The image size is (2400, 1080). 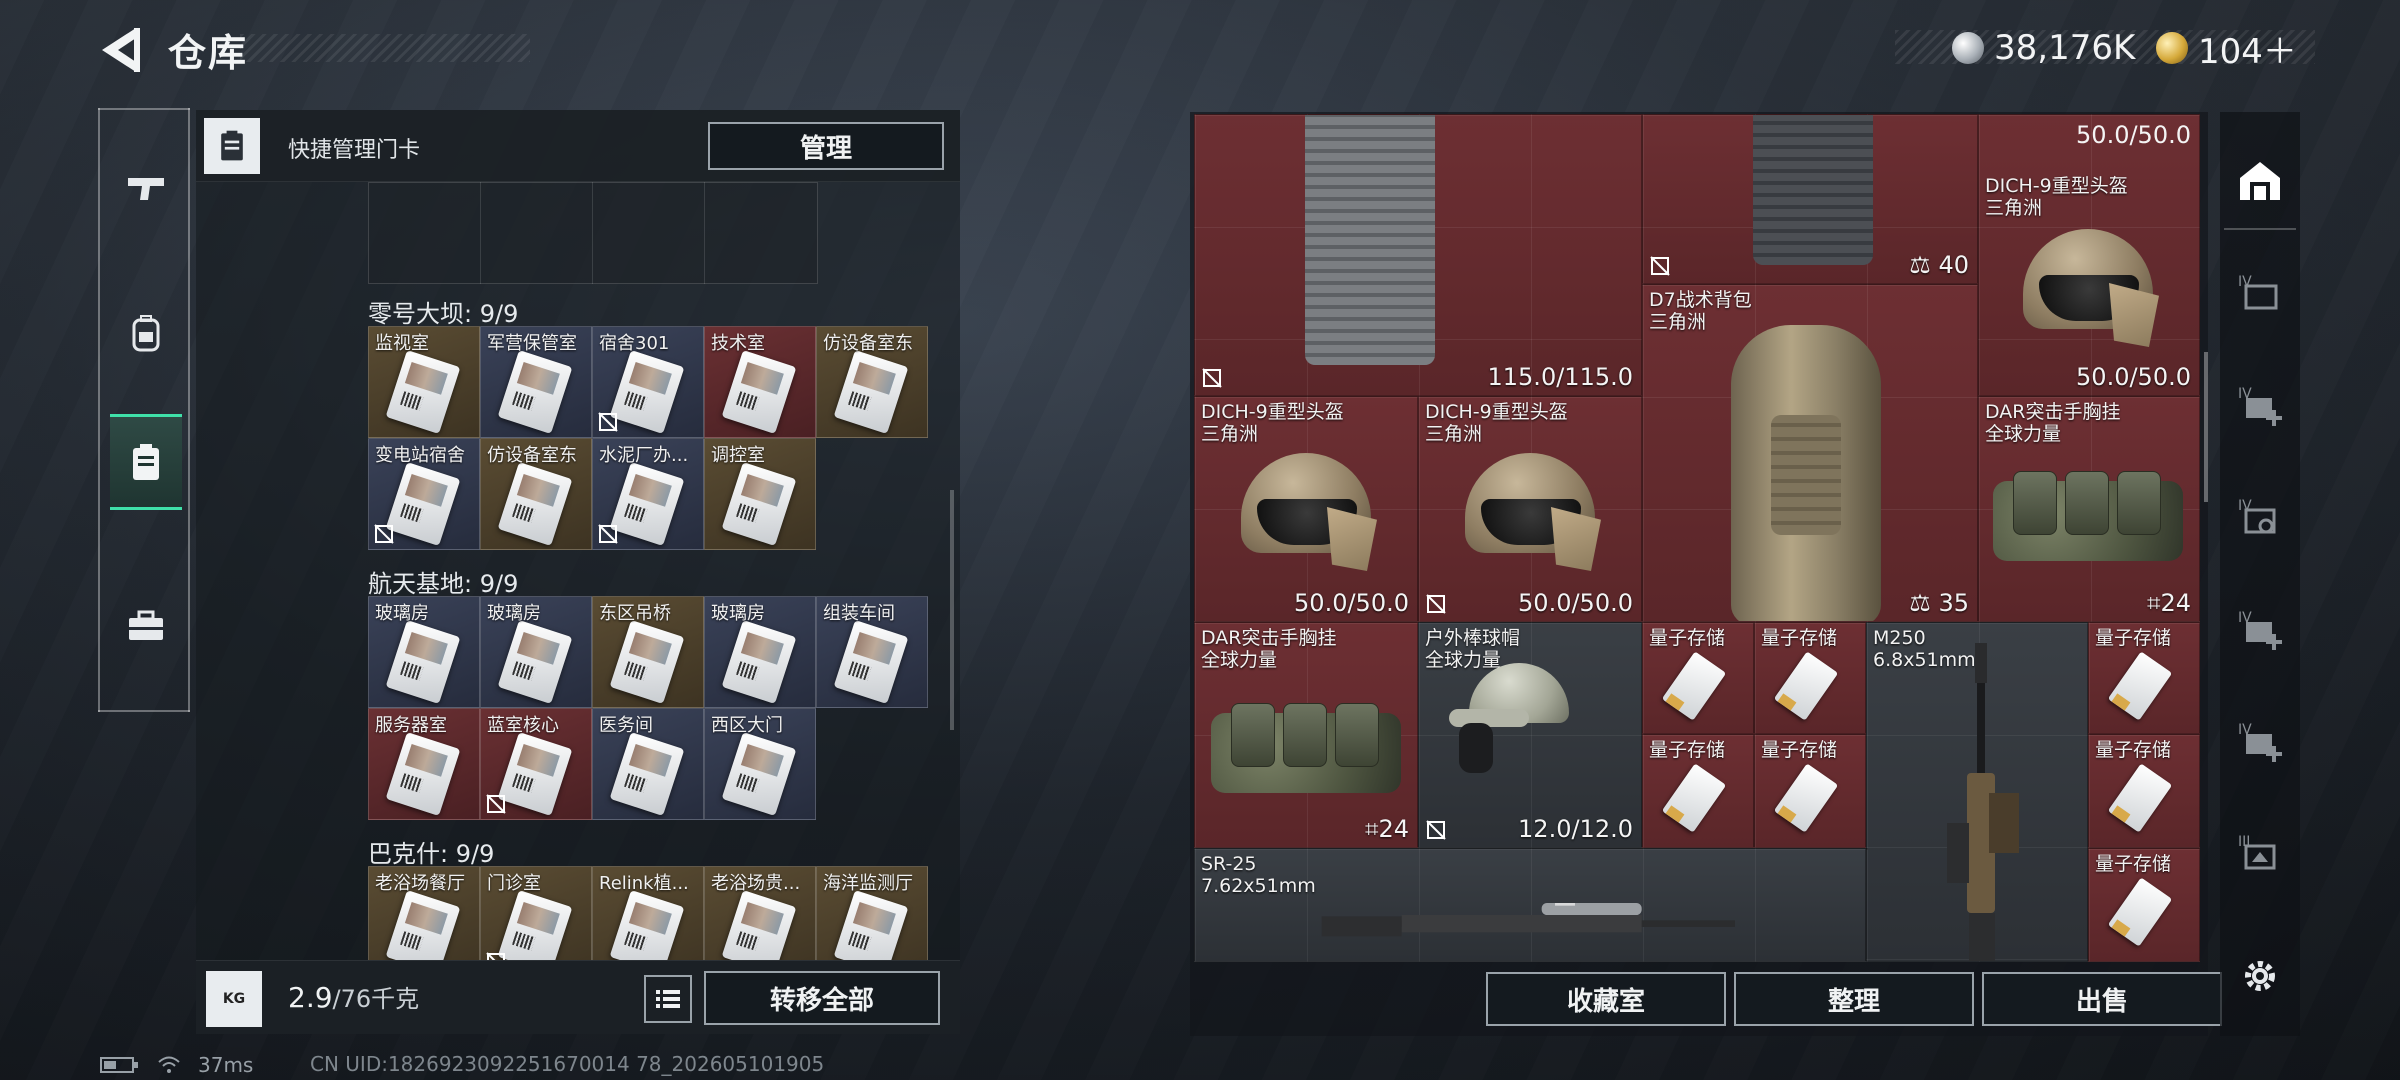 What do you see at coordinates (2260, 180) in the screenshot?
I see `stash-tab-home` at bounding box center [2260, 180].